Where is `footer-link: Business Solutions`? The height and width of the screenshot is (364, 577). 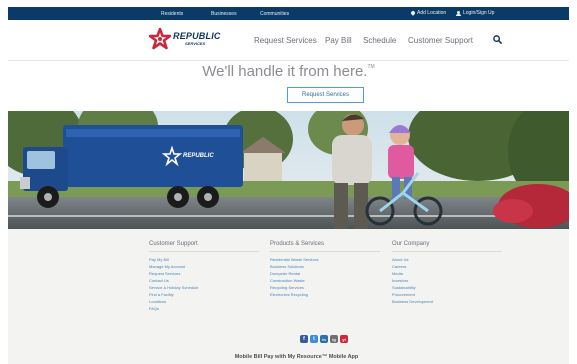
footer-link: Business Solutions is located at coordinates (325, 266).